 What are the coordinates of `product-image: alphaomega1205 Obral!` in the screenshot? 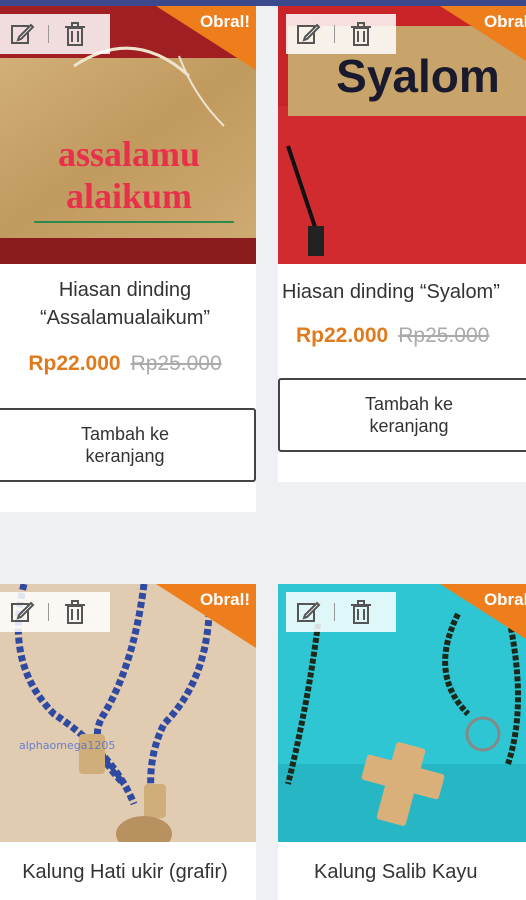 It's located at (128, 713).